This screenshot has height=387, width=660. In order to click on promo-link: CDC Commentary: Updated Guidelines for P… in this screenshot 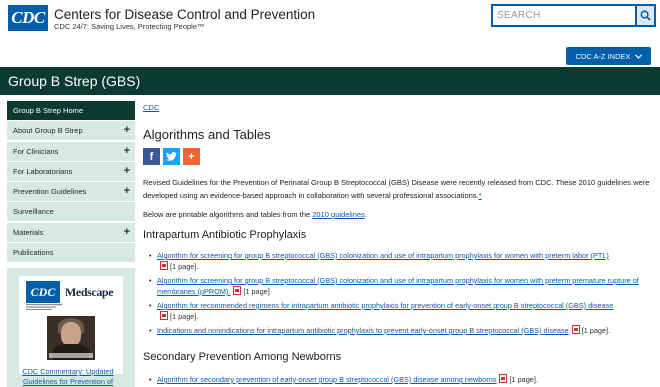, I will do `click(68, 377)`.